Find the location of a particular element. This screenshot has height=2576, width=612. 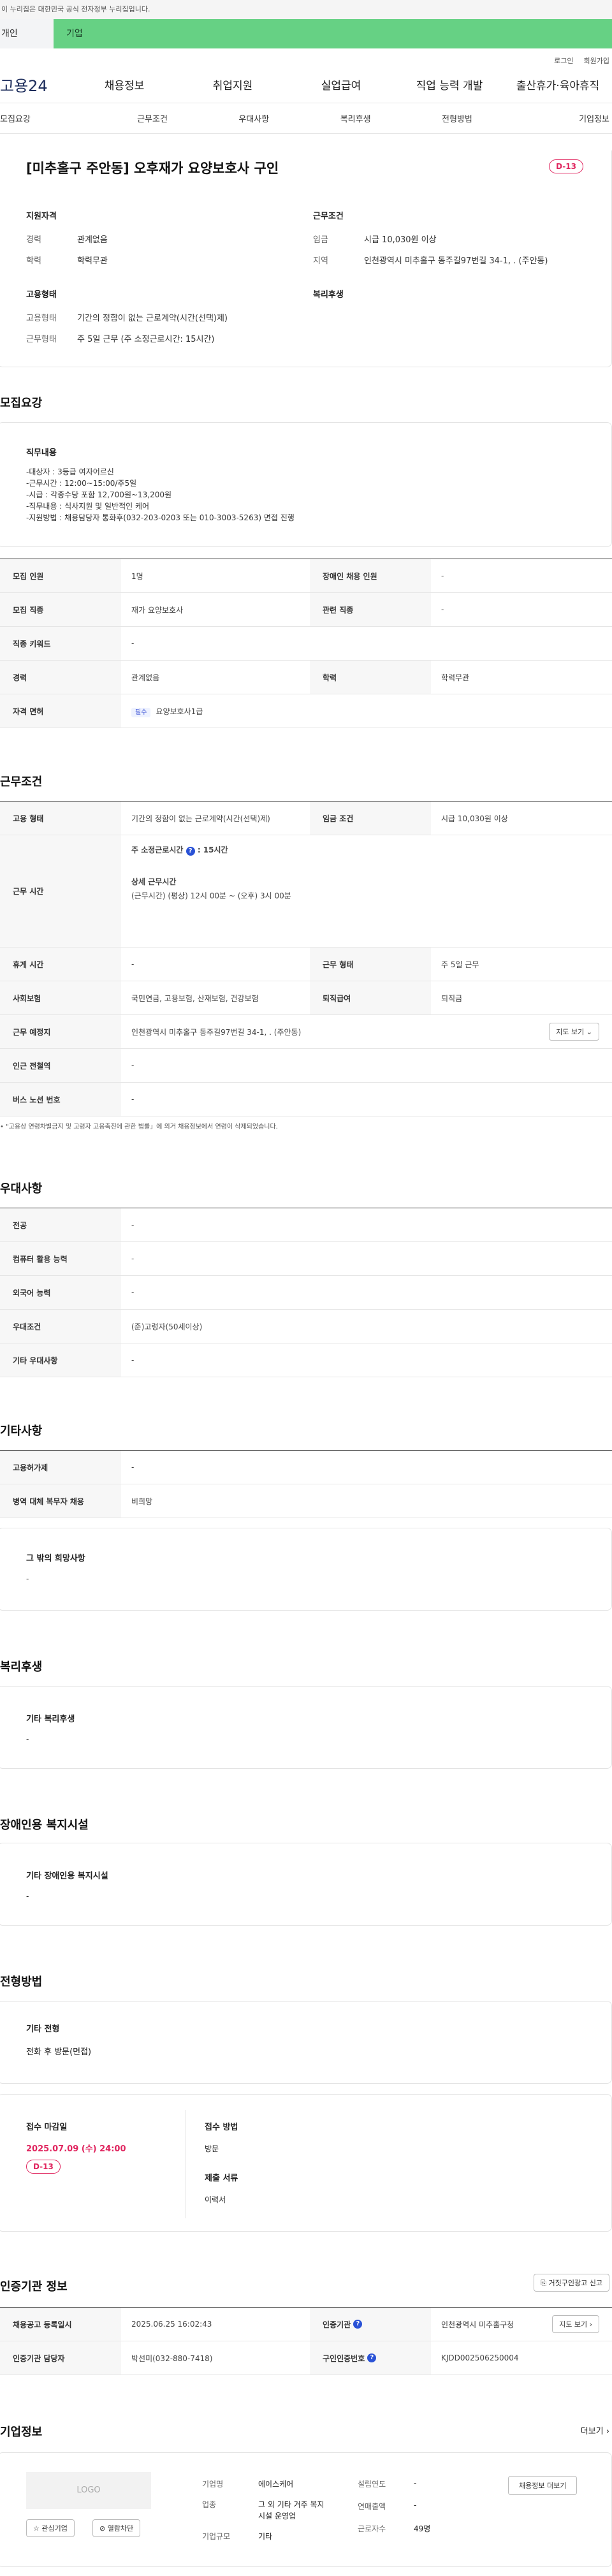

row-label: 장애인 채용 인원 is located at coordinates (370, 575).